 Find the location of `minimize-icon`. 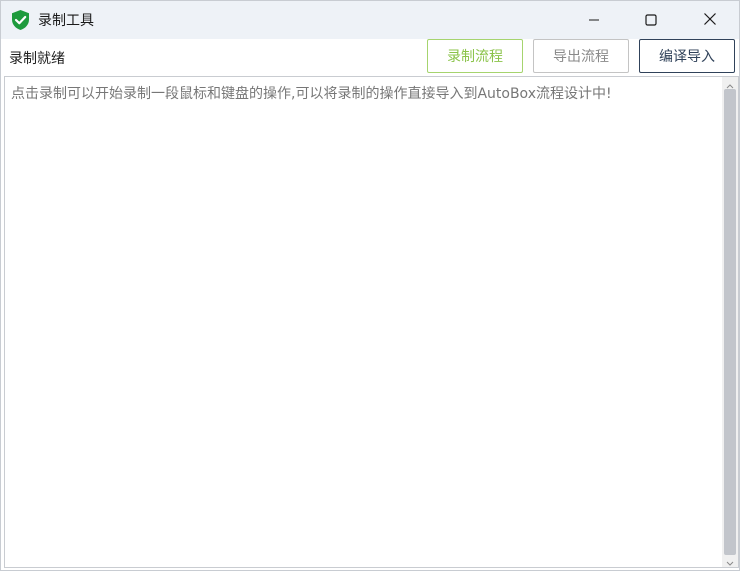

minimize-icon is located at coordinates (594, 20).